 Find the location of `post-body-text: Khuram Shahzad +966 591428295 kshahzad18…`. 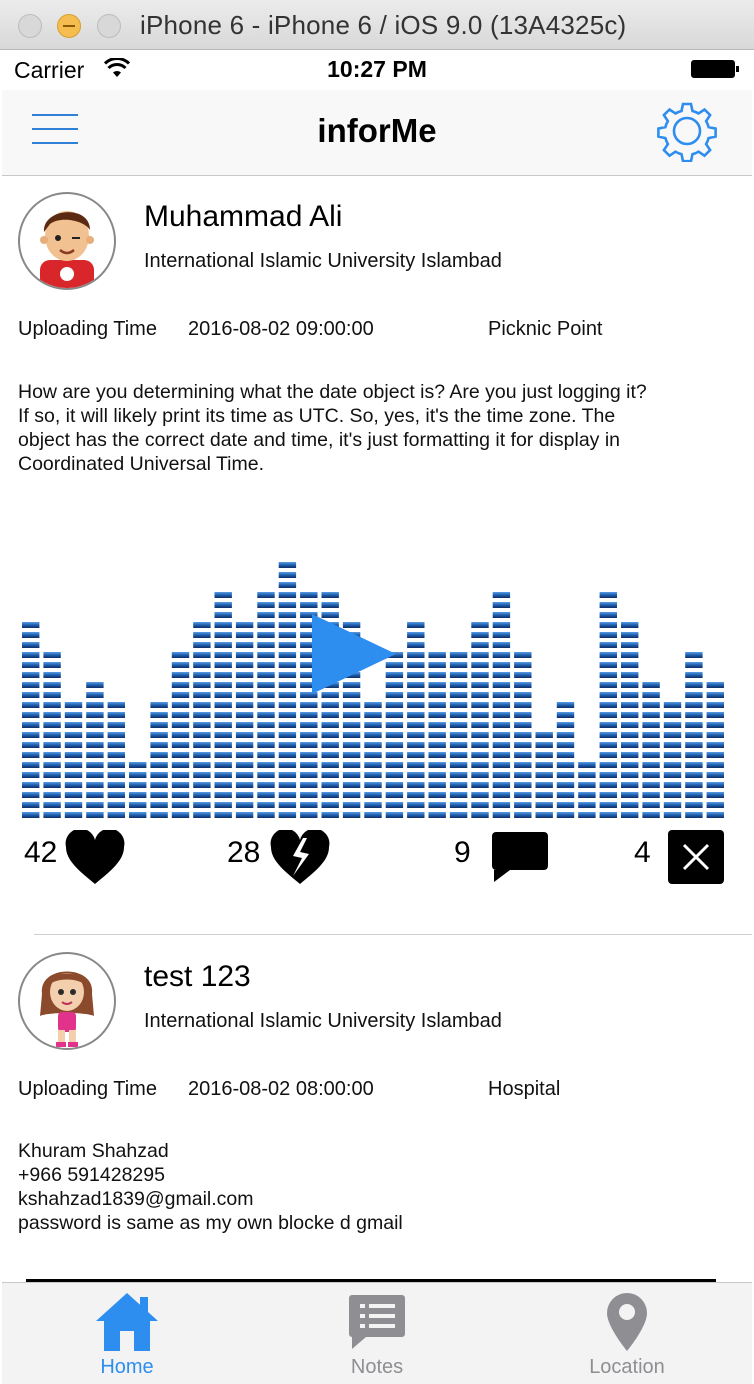

post-body-text: Khuram Shahzad +966 591428295 kshahzad18… is located at coordinates (210, 1187).